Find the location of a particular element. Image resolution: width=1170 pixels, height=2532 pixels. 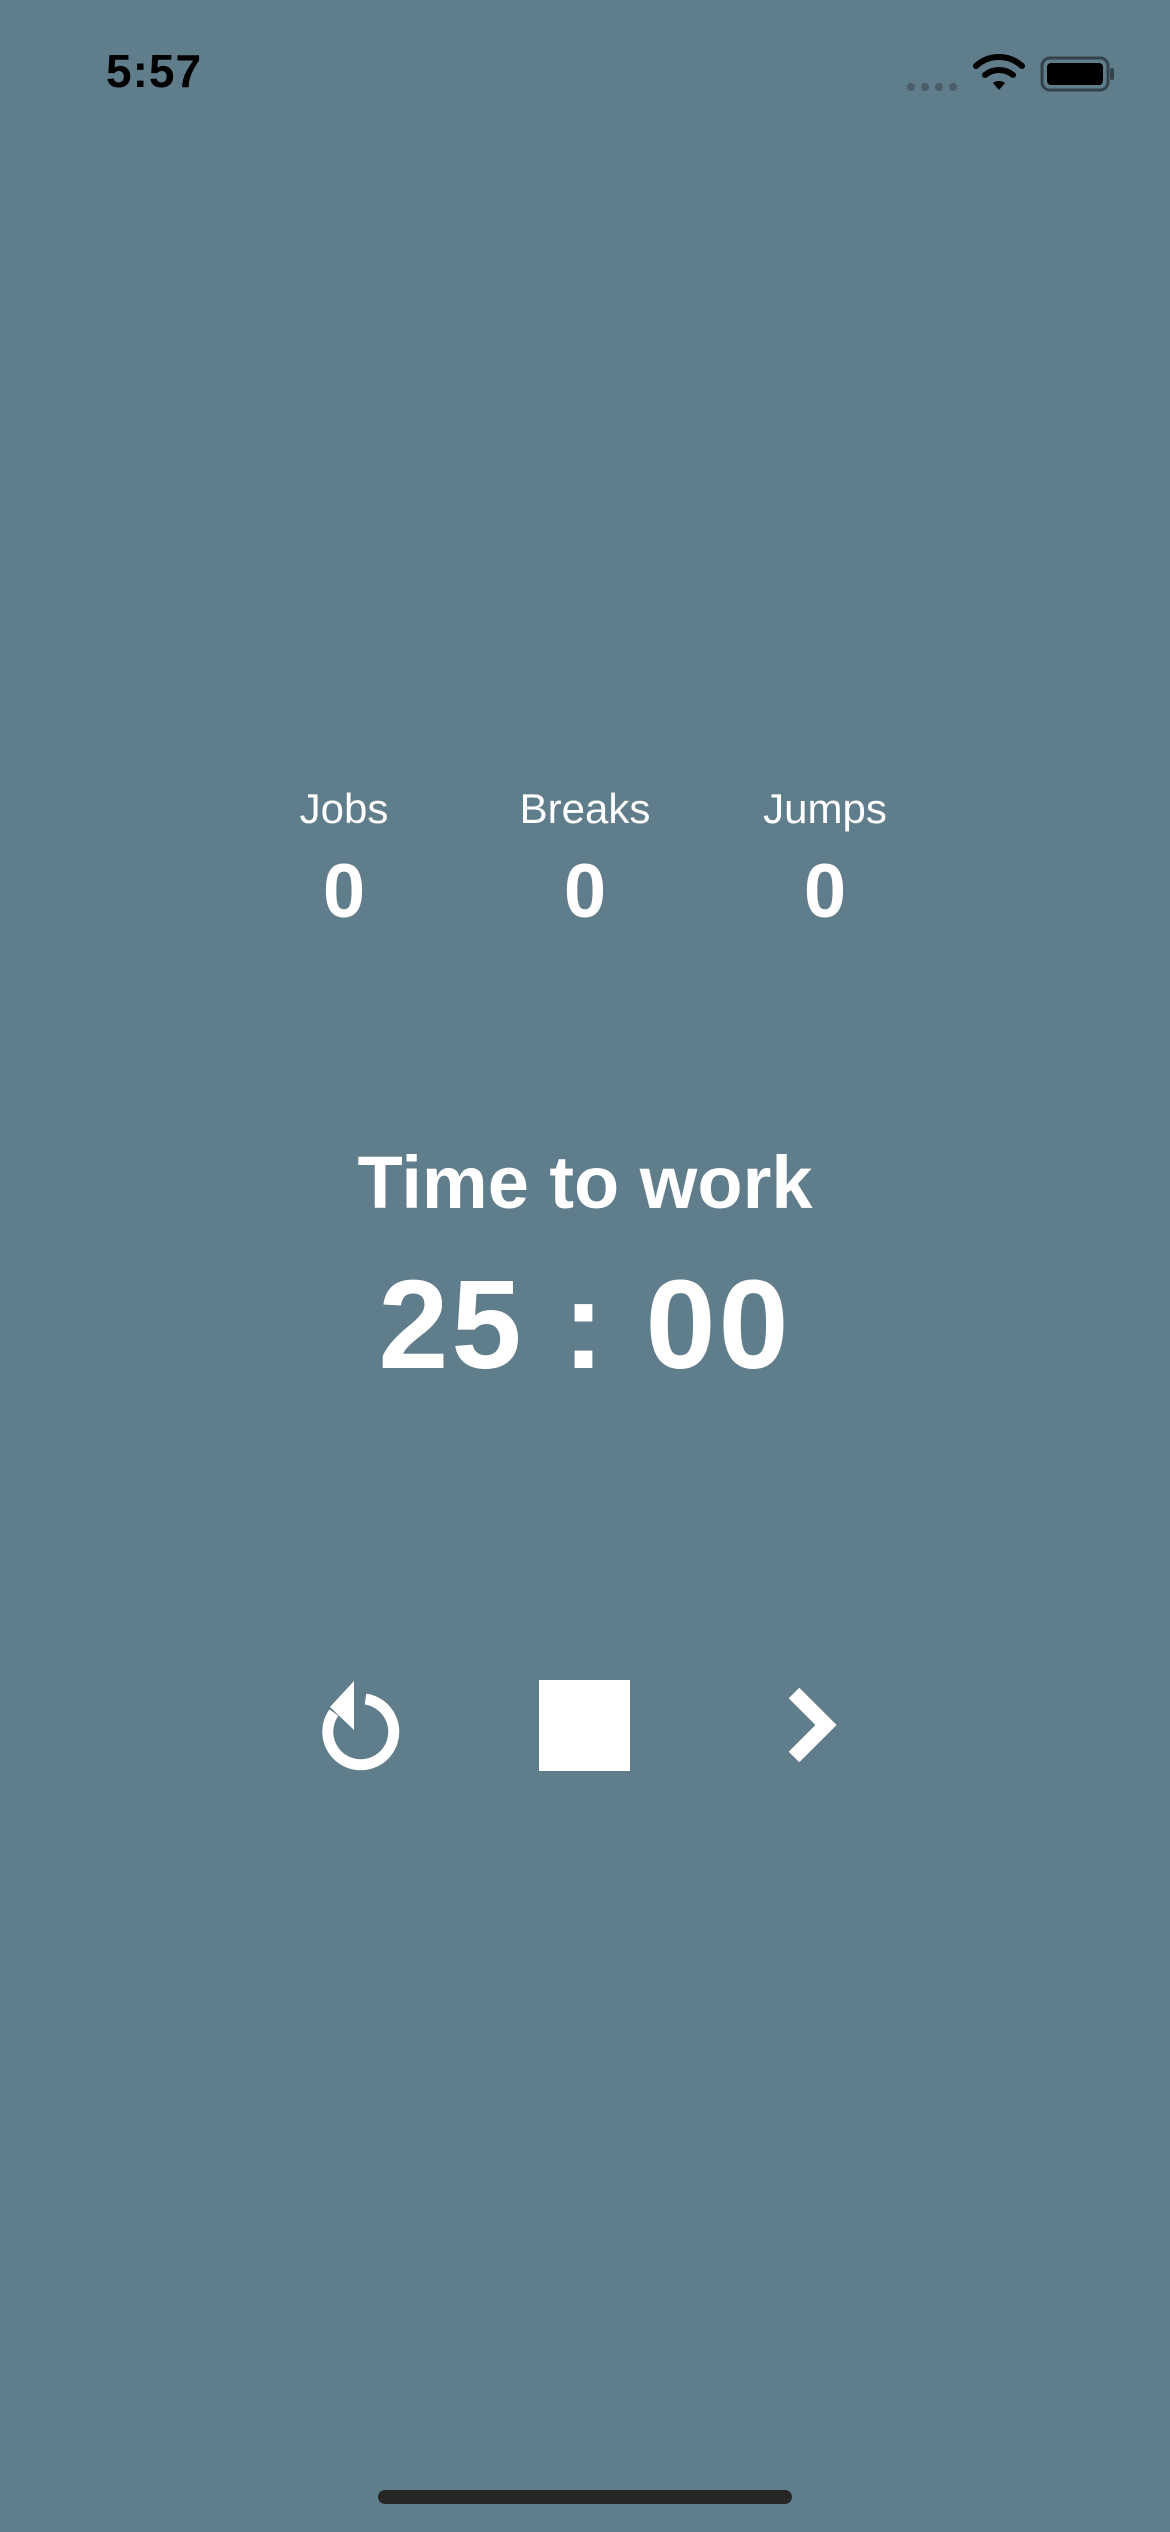

stop-icon is located at coordinates (584, 1725).